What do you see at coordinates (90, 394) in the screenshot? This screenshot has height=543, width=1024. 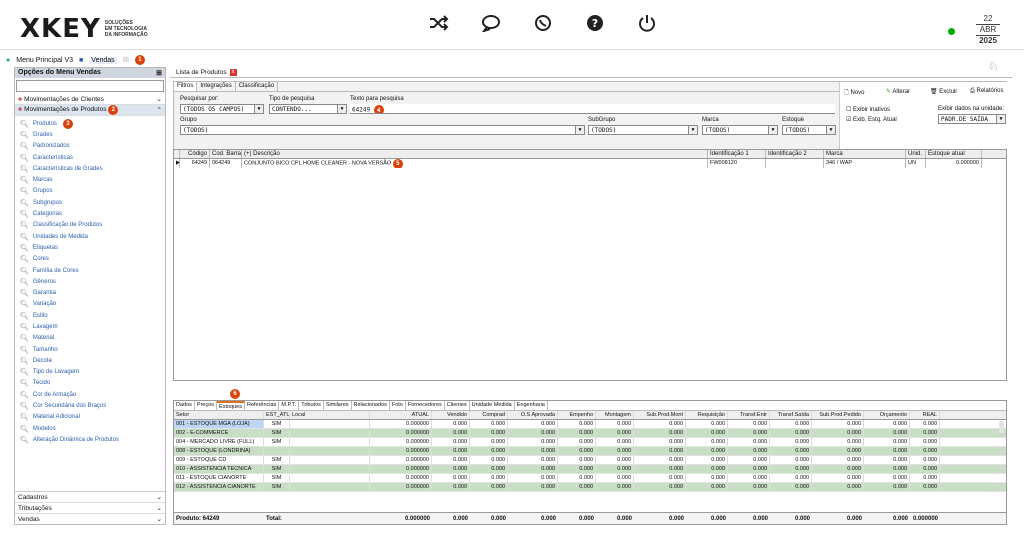 I see `sidebar-item: 🔍︎ Cor de Armação` at bounding box center [90, 394].